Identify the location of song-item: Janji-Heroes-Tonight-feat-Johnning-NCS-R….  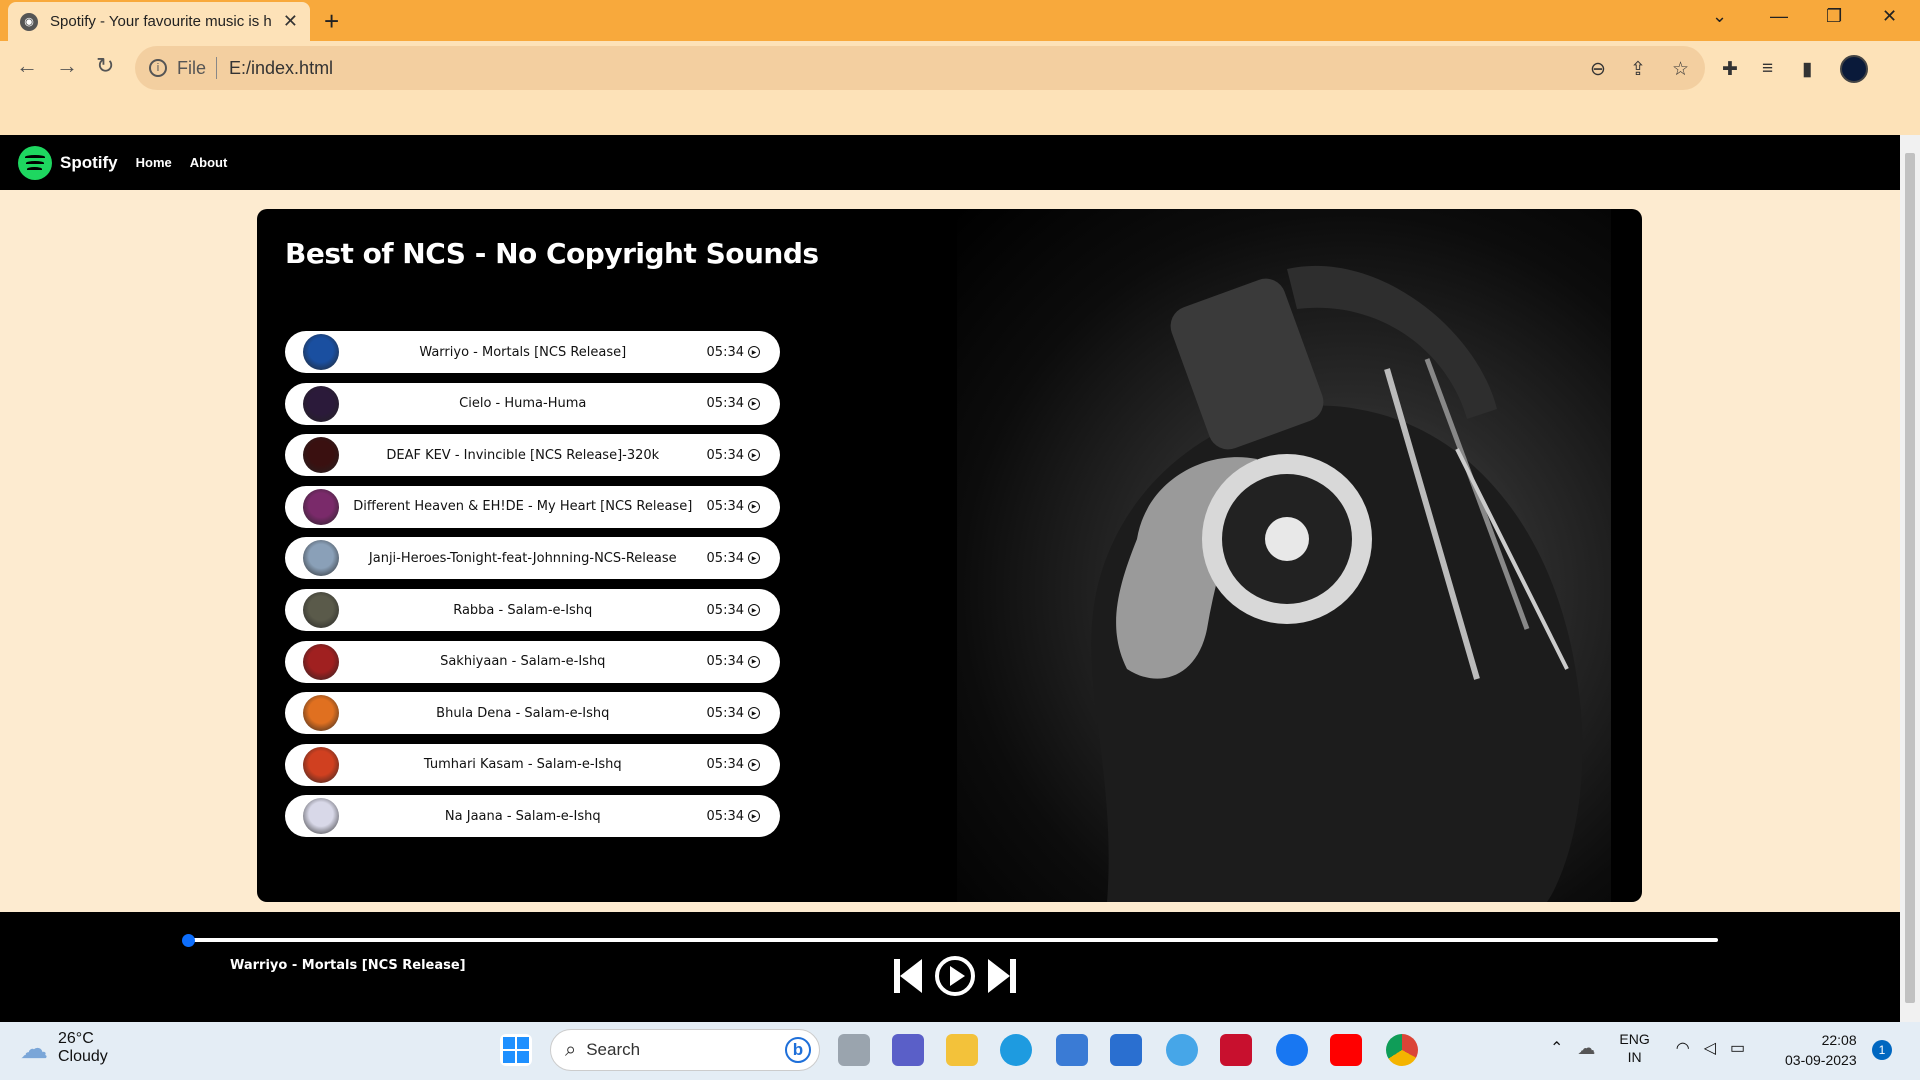
(532, 558).